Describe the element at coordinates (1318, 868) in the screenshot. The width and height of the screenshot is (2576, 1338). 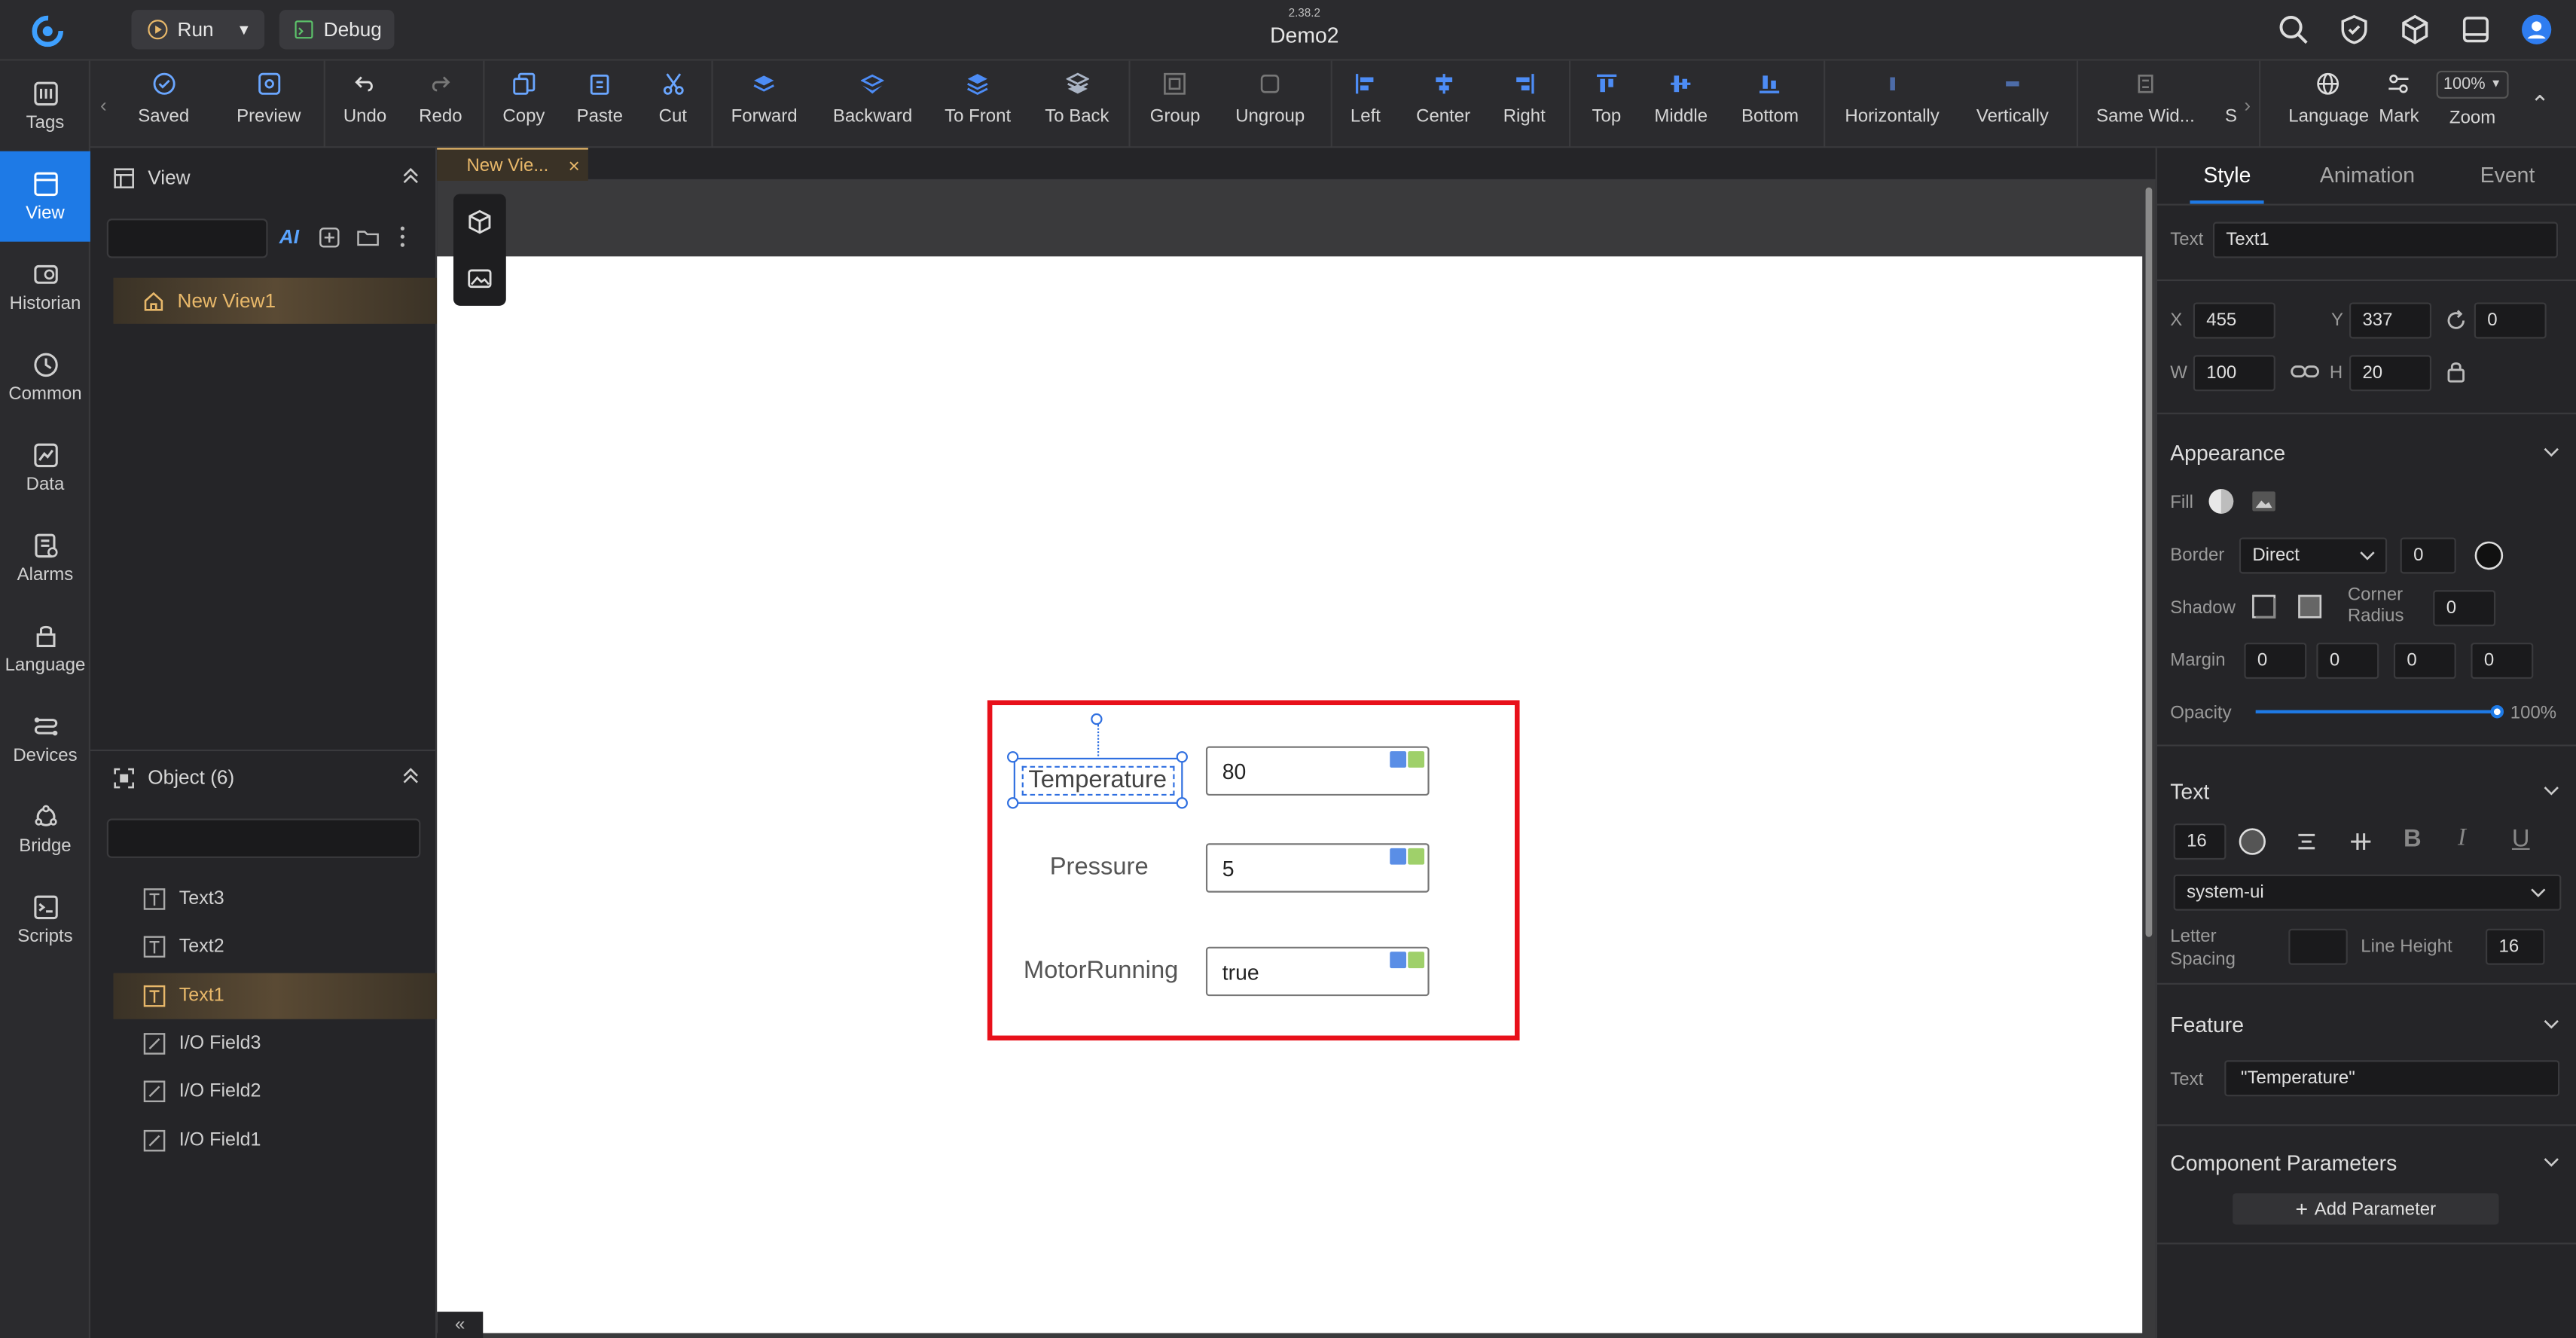
I see `io-field-pressure: 5` at that location.